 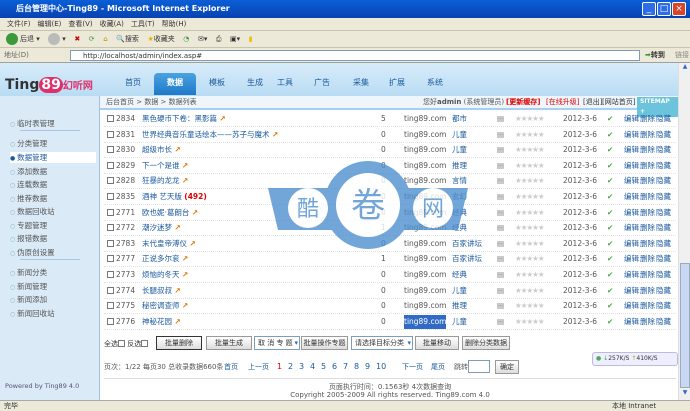 I want to click on row-title: 黑色硬币下卷：黑影篇 ↗, so click(x=184, y=119).